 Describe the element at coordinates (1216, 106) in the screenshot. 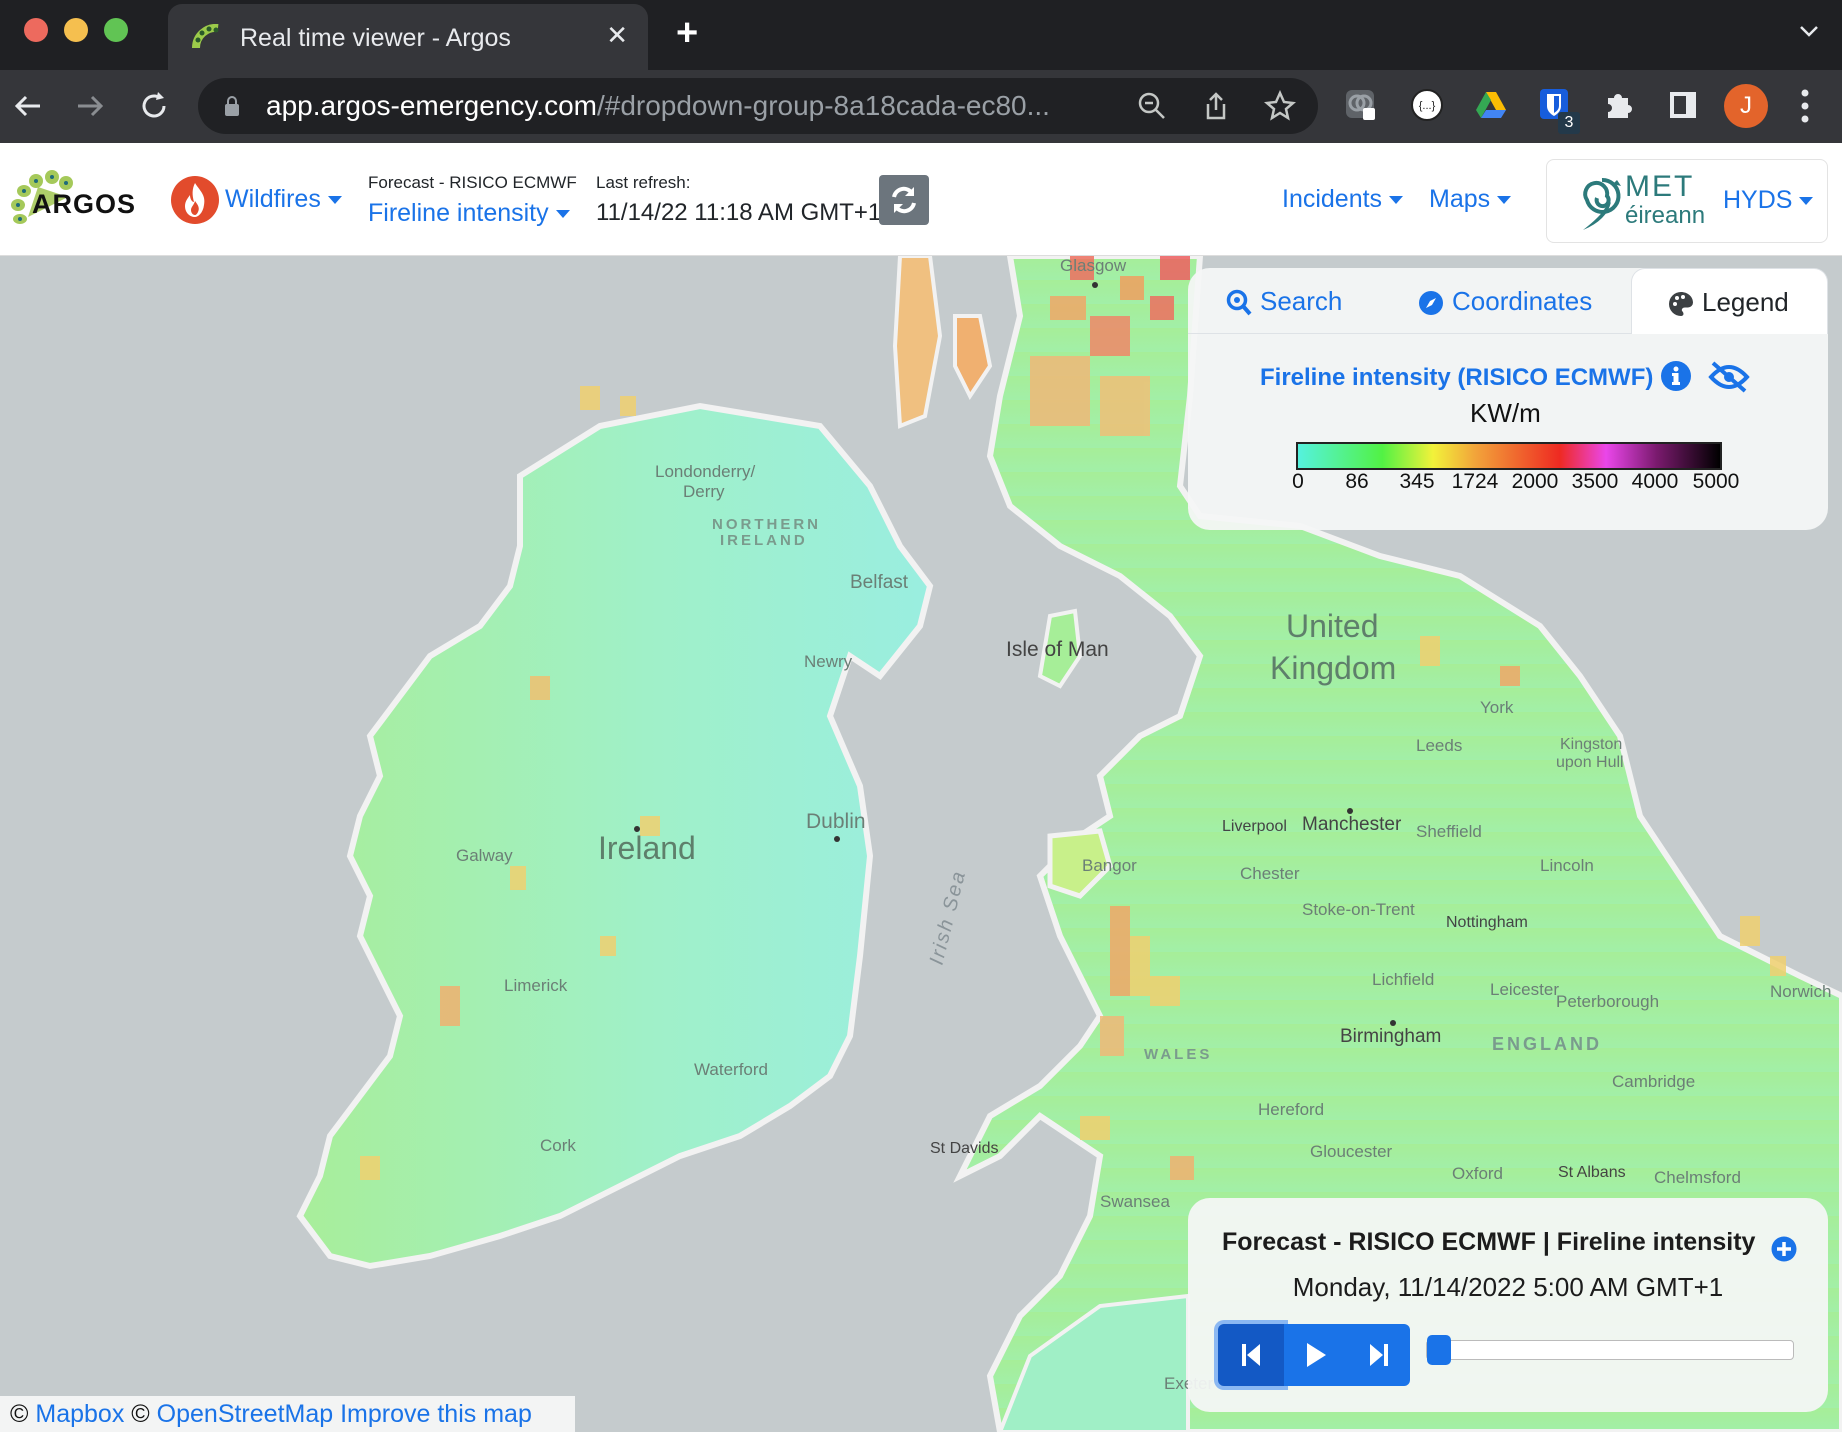

I see `share-icon` at that location.